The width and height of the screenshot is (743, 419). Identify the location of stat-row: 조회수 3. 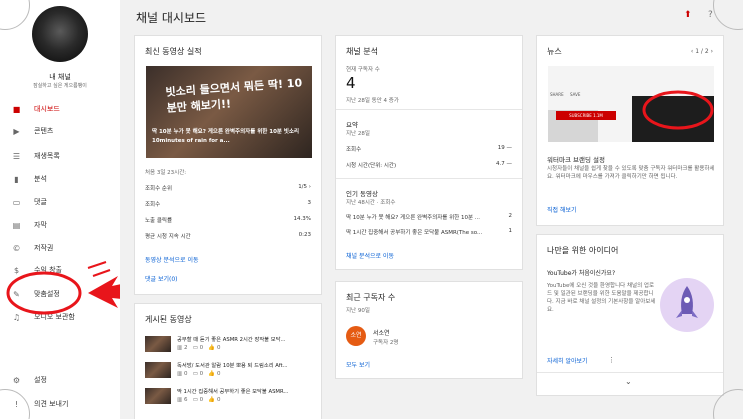
(228, 204).